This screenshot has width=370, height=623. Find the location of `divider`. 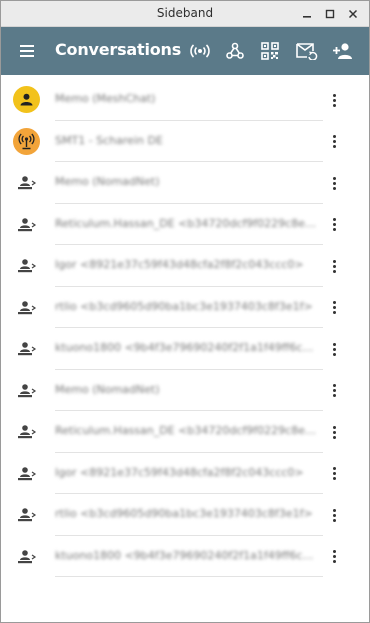

divider is located at coordinates (189, 576).